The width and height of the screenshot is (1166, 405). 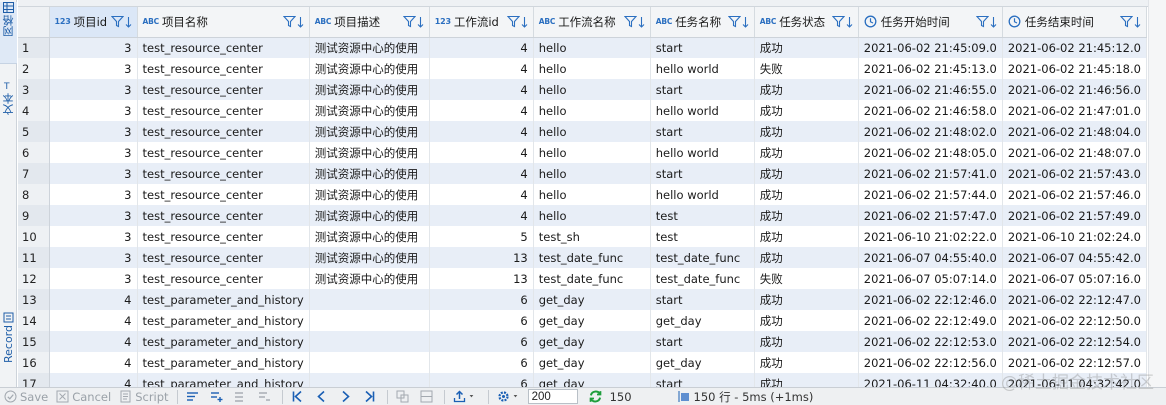 What do you see at coordinates (1074, 47) in the screenshot?
I see `table-cell: 2021-06-02 21:45:12.0` at bounding box center [1074, 47].